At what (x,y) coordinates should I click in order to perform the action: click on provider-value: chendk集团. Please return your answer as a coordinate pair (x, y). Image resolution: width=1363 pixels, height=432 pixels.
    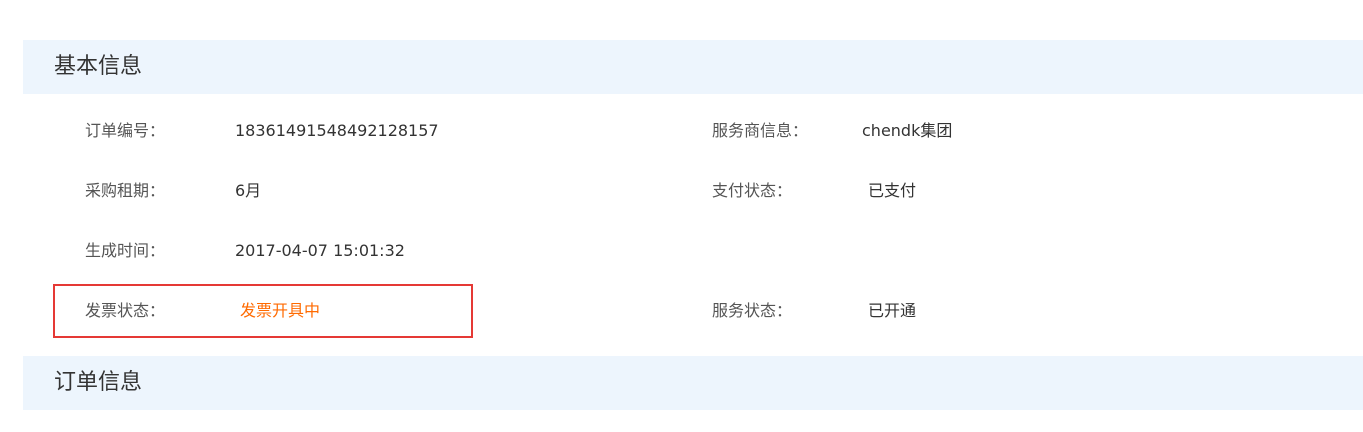
    Looking at the image, I should click on (907, 130).